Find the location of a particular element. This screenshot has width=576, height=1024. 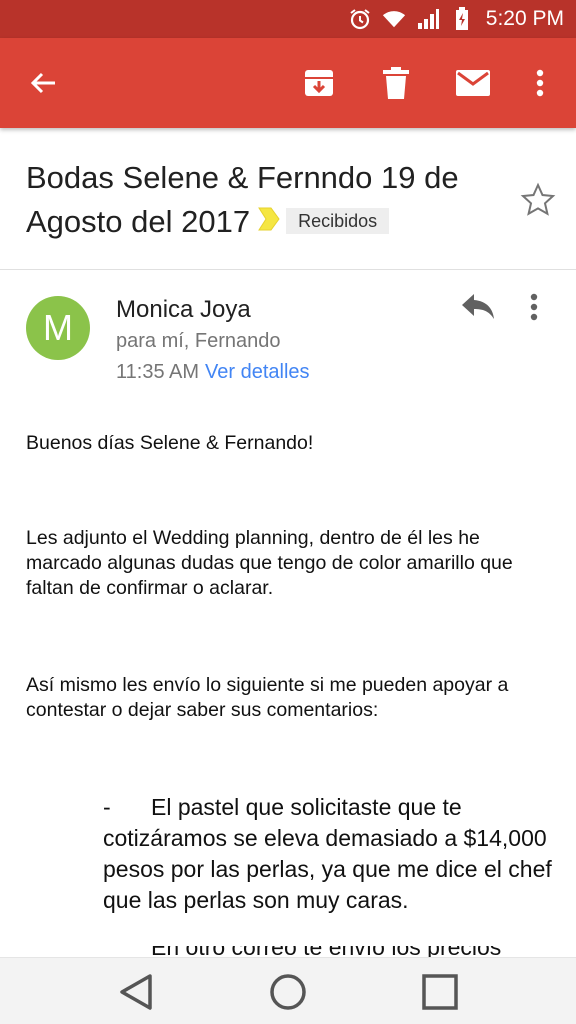

nav-recents-button is located at coordinates (440, 992).